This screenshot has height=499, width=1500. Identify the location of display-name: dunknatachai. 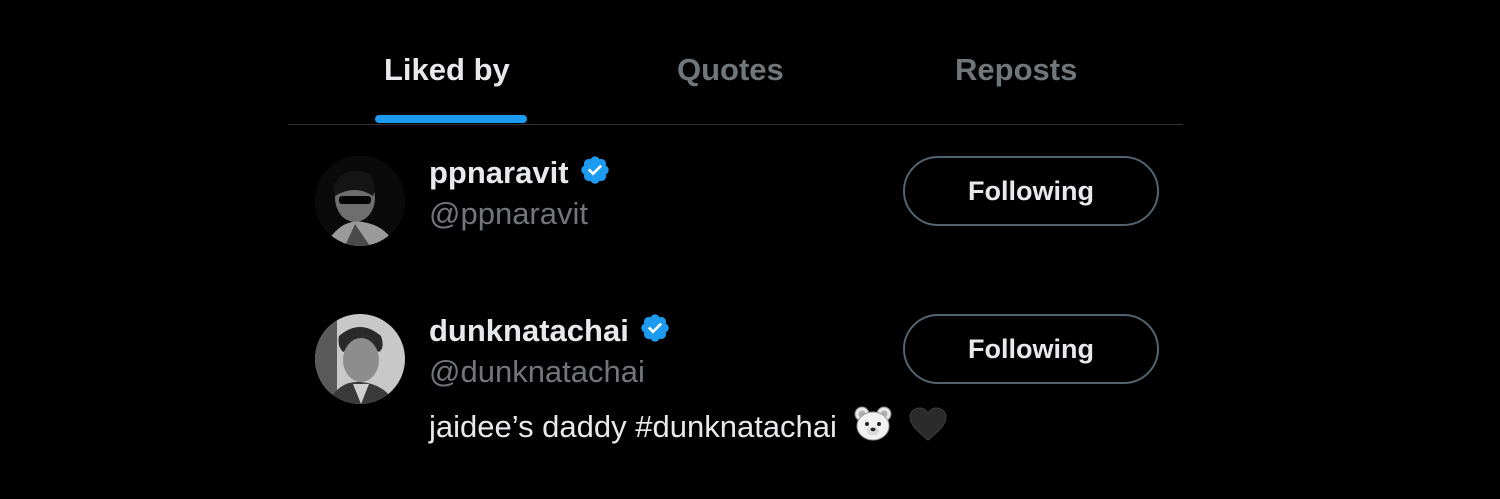
(550, 330).